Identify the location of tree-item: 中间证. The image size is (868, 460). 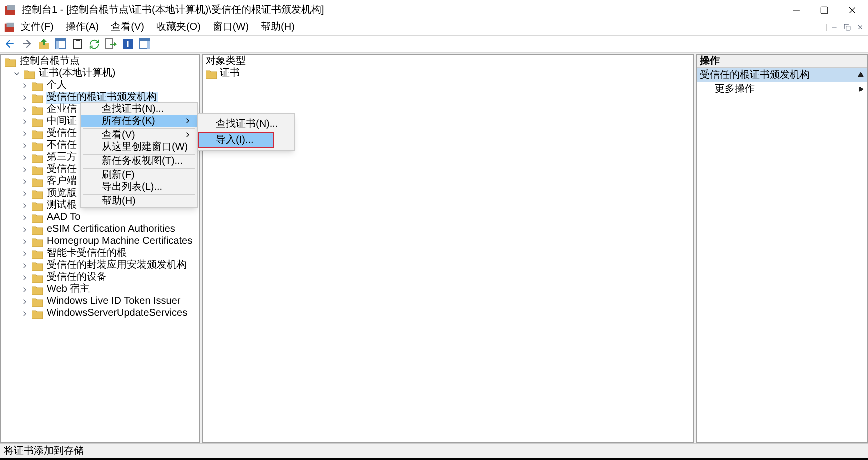
(62, 122).